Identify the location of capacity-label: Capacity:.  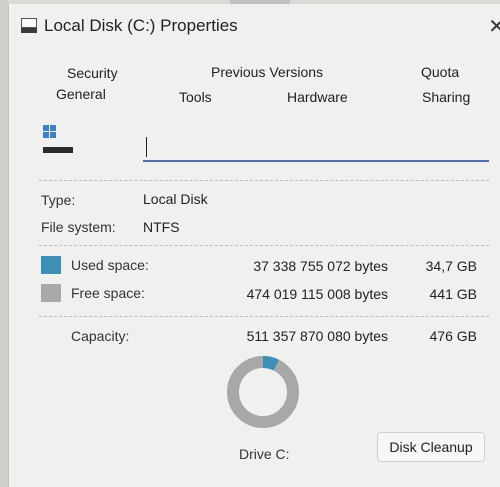
(100, 336).